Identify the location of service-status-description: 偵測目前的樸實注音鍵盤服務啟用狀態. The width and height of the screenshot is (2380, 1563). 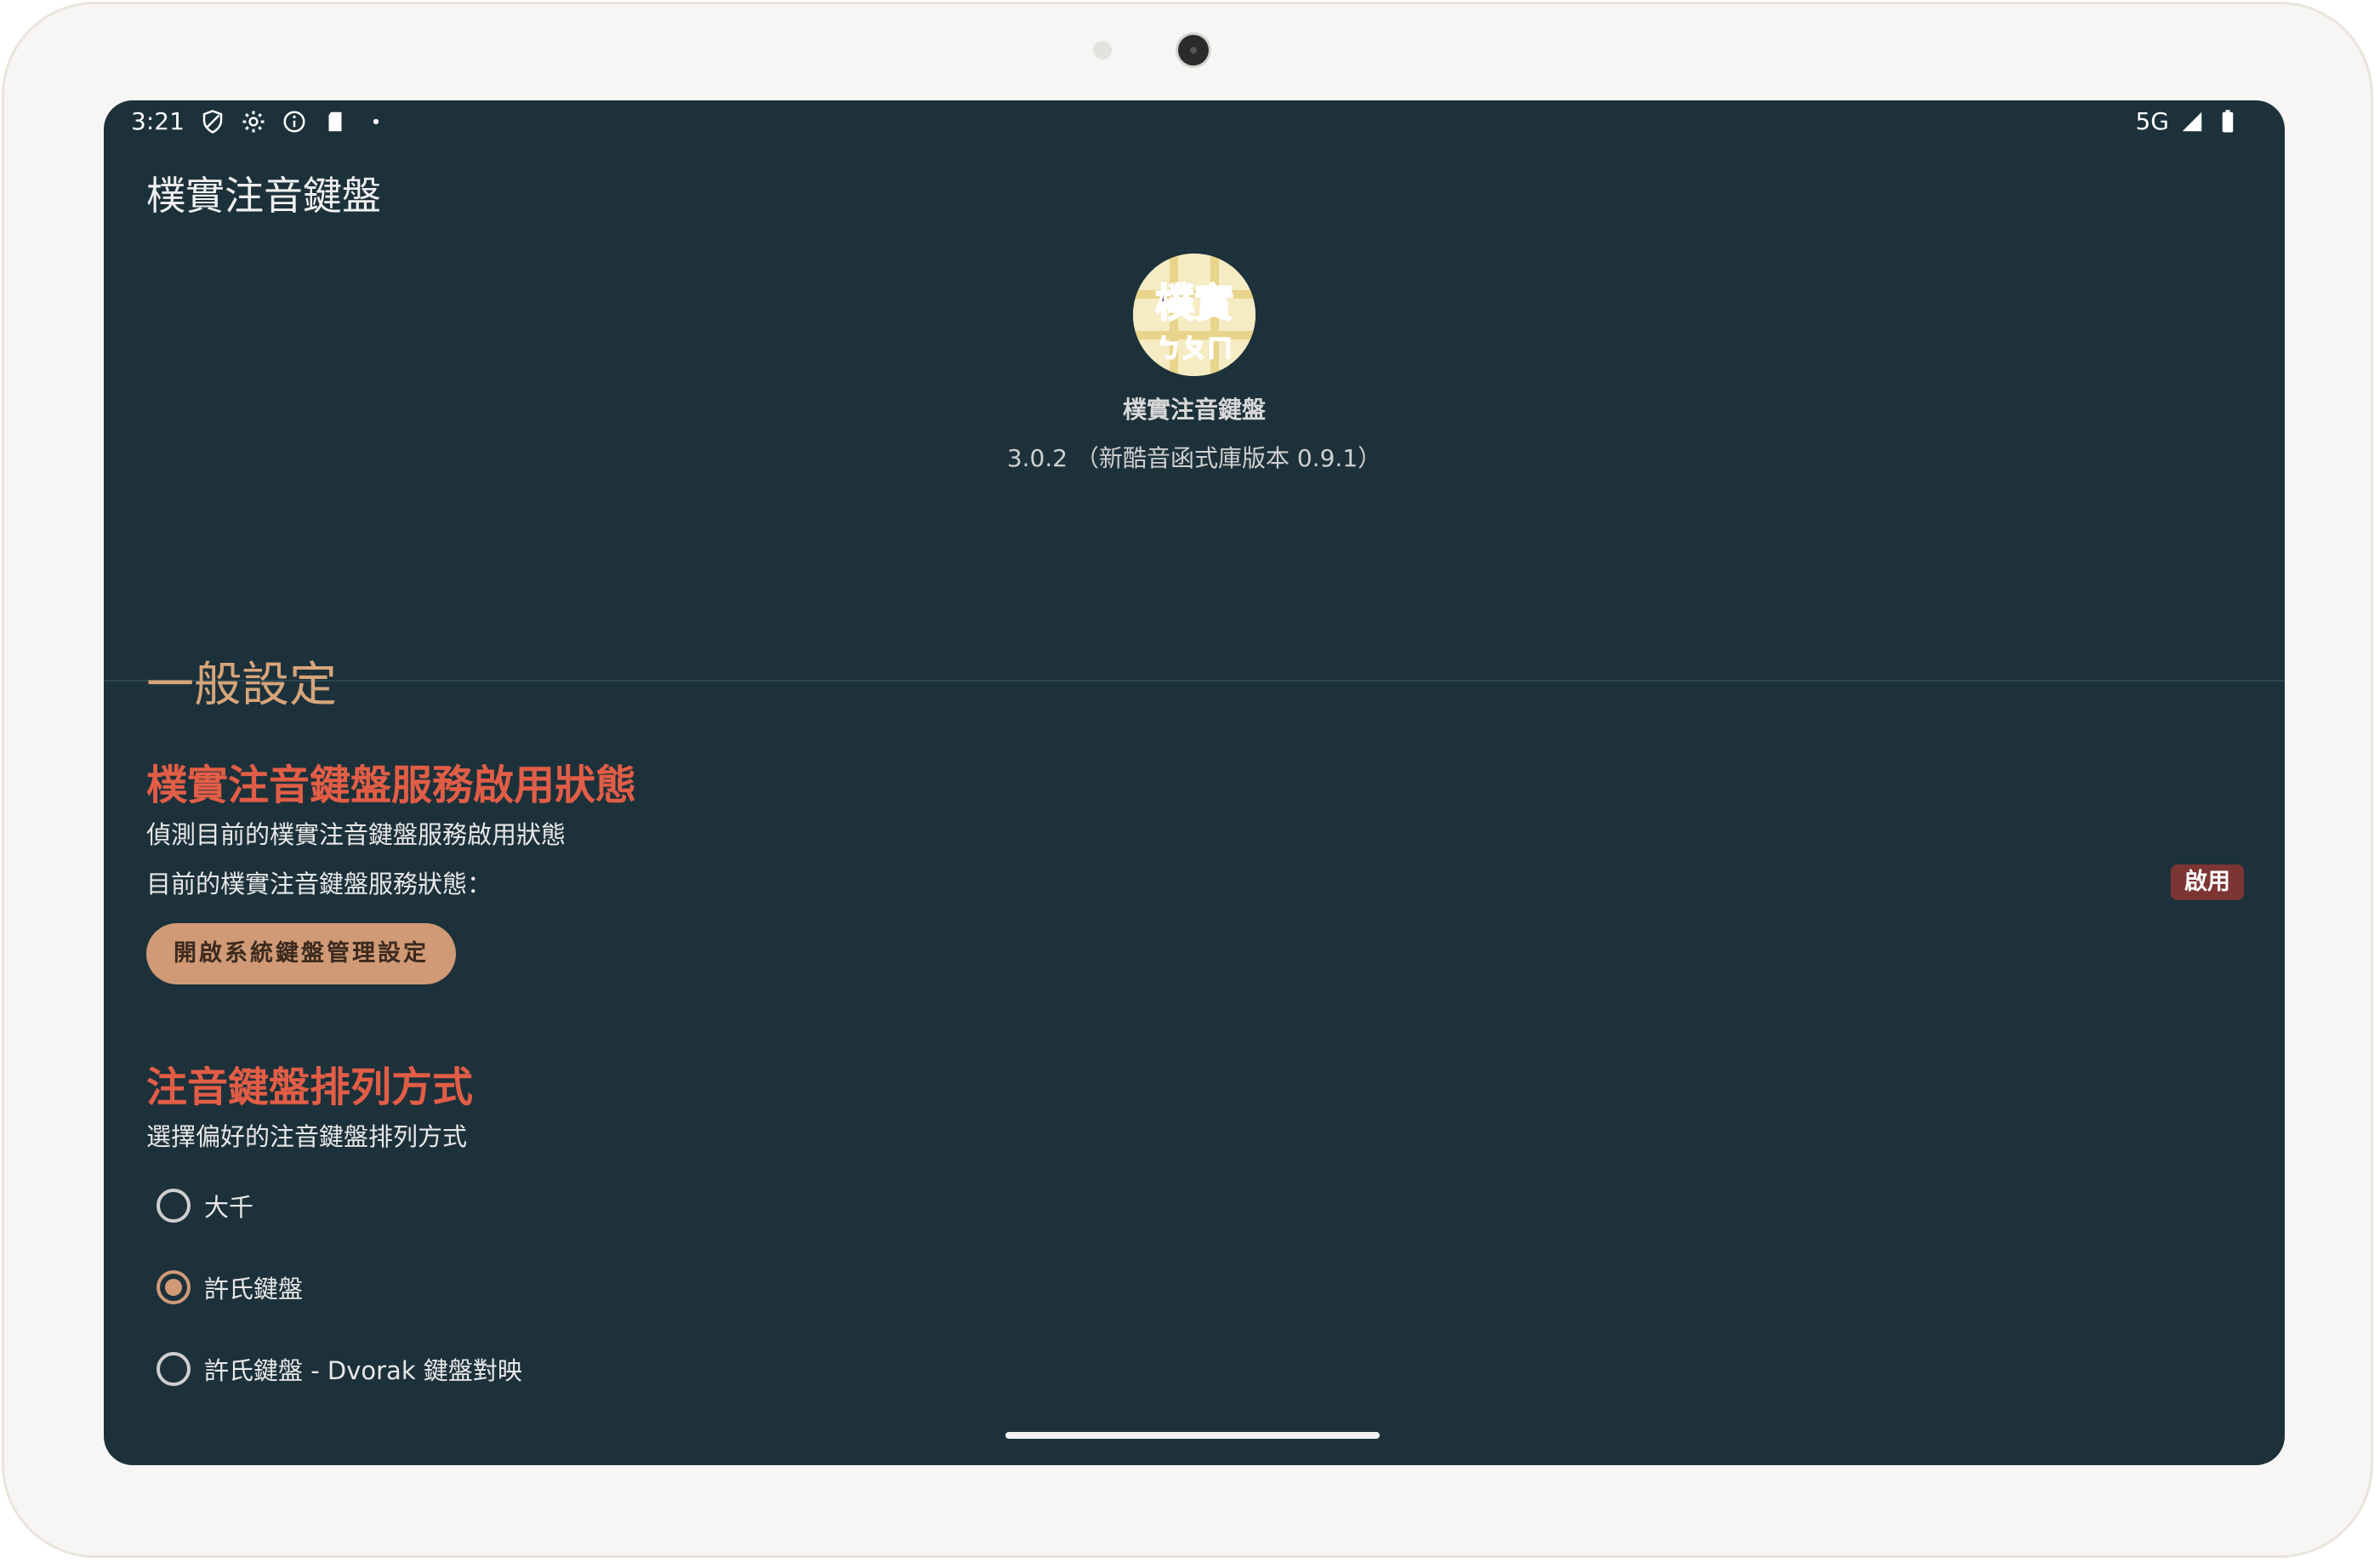
(356, 834).